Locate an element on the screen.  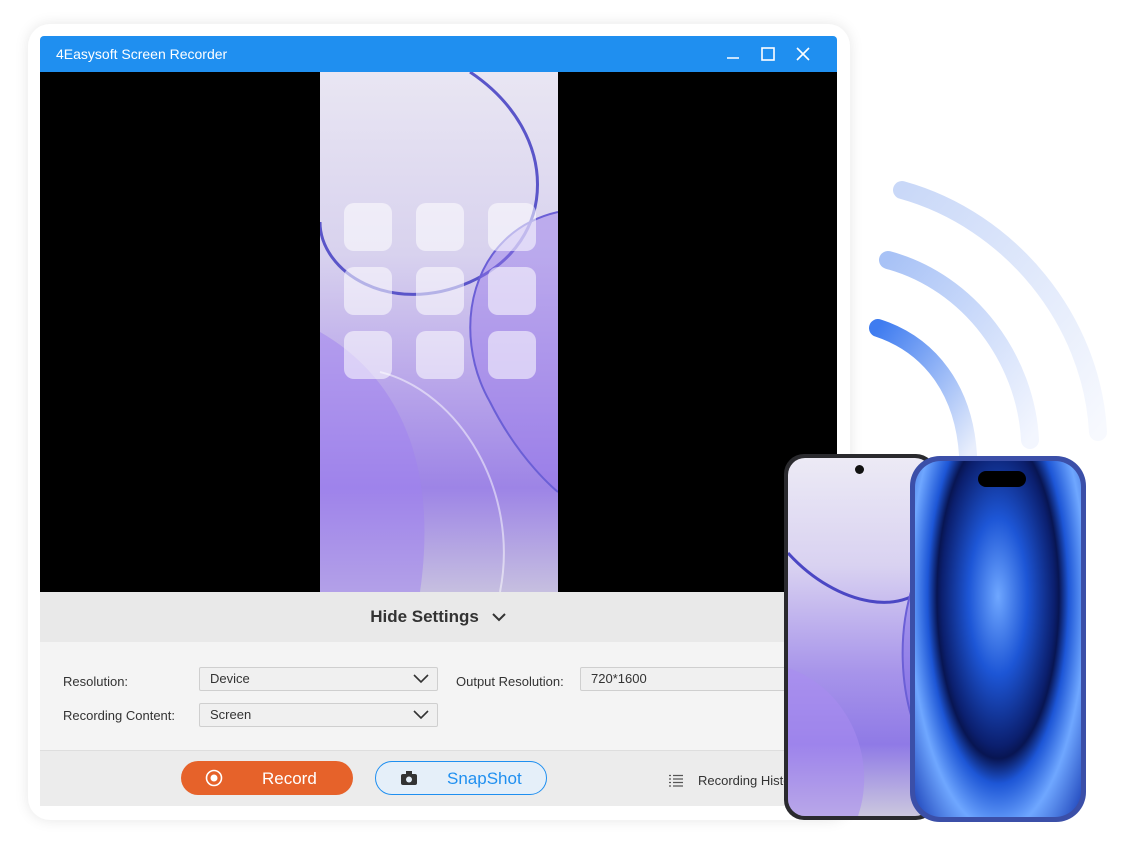
hide-settings-toggle: Hide Settings is located at coordinates (438, 617).